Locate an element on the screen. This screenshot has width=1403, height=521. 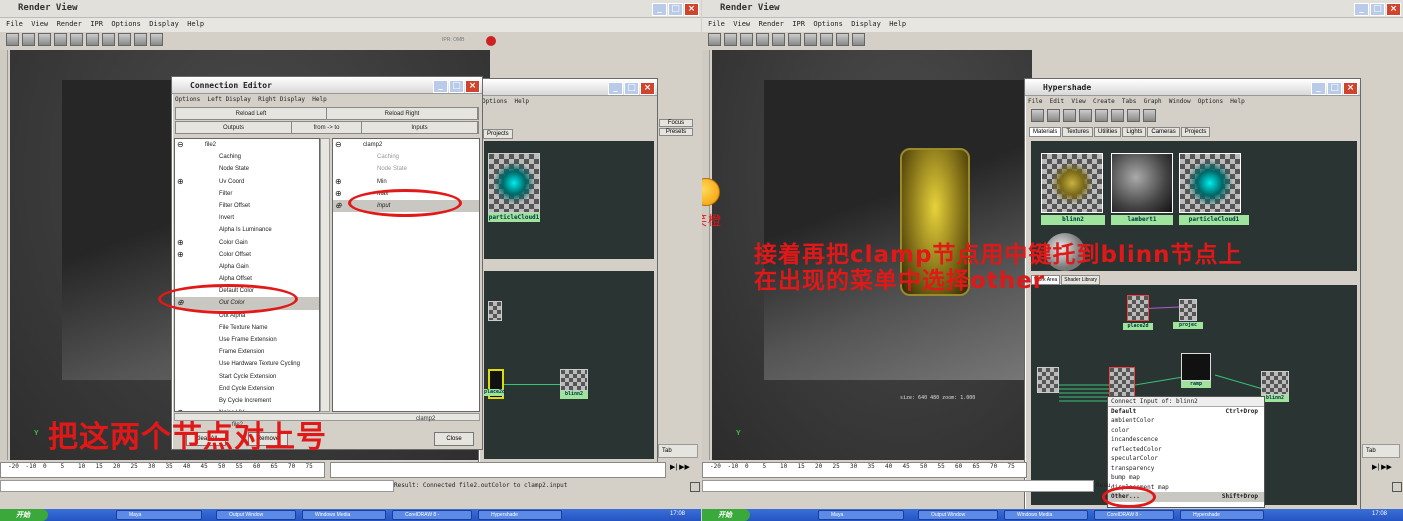
ipr-icon is located at coordinates (491, 41).